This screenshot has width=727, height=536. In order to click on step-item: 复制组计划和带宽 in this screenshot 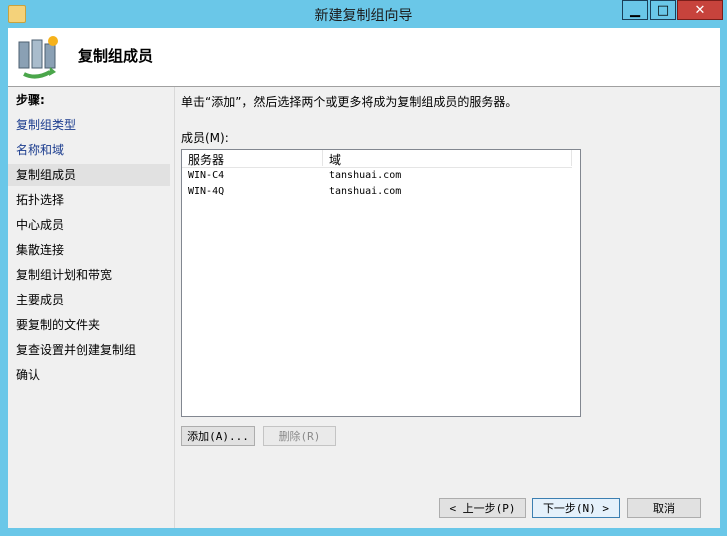, I will do `click(64, 275)`.